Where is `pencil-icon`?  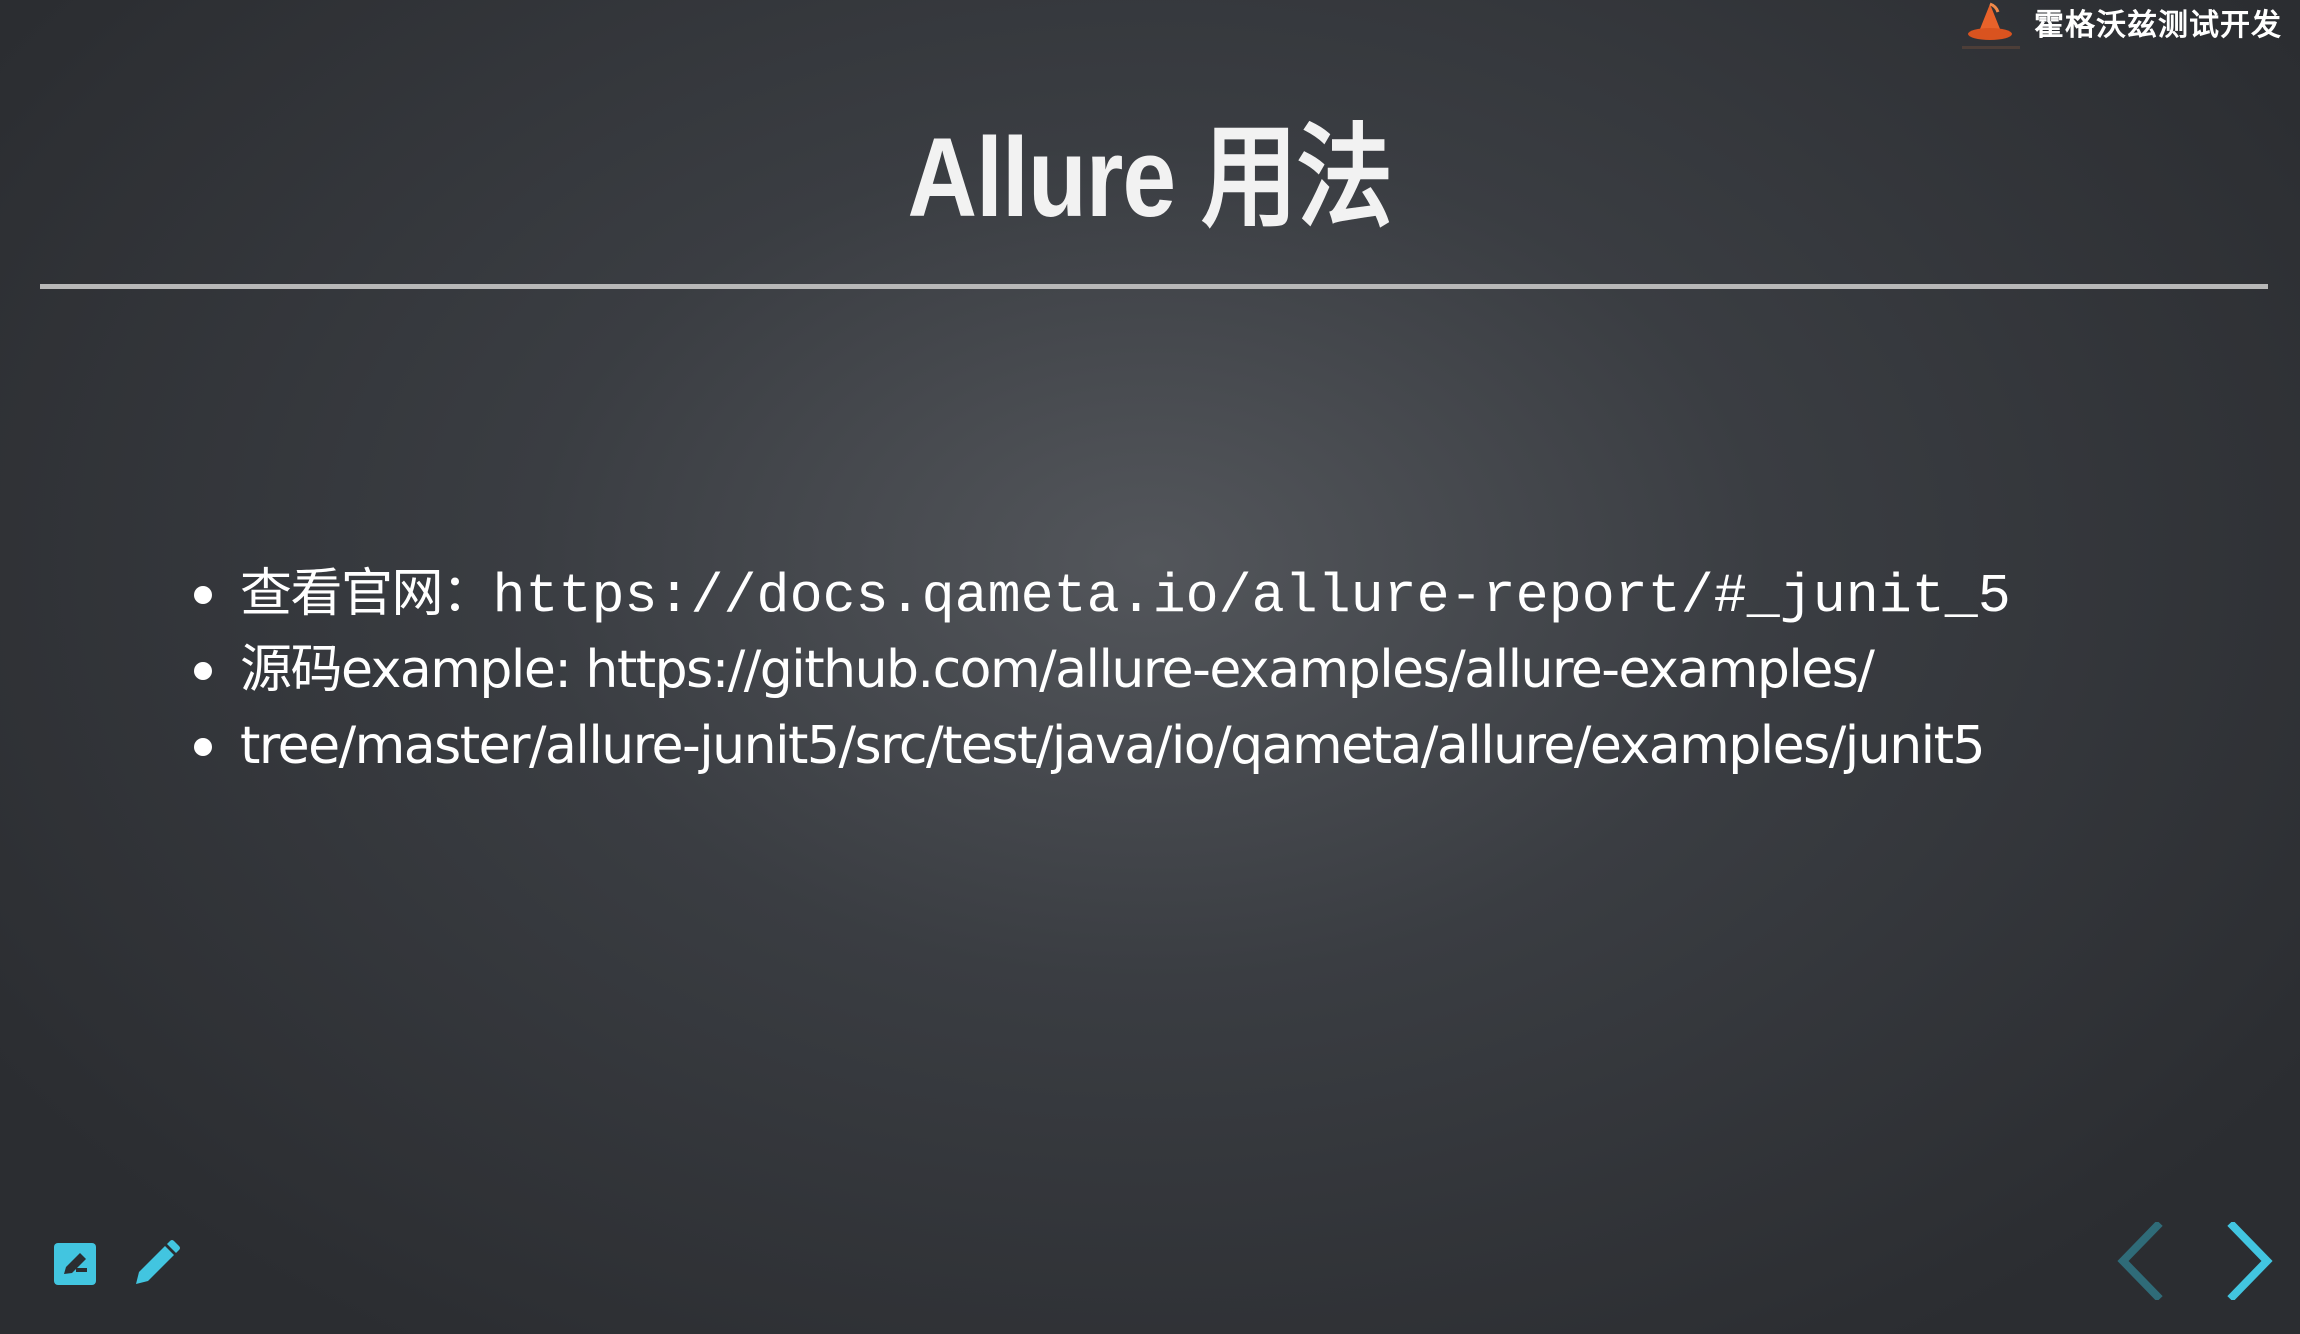 pencil-icon is located at coordinates (156, 1266).